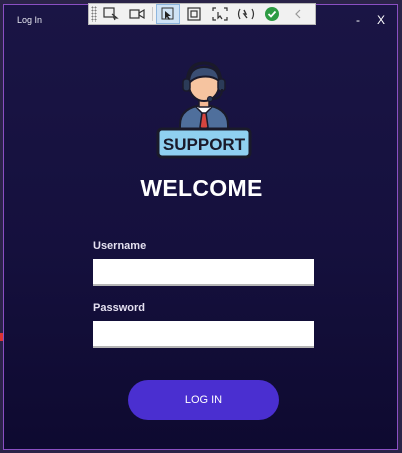 The height and width of the screenshot is (453, 402). Describe the element at coordinates (152, 14) in the screenshot. I see `toolbar-divider` at that location.